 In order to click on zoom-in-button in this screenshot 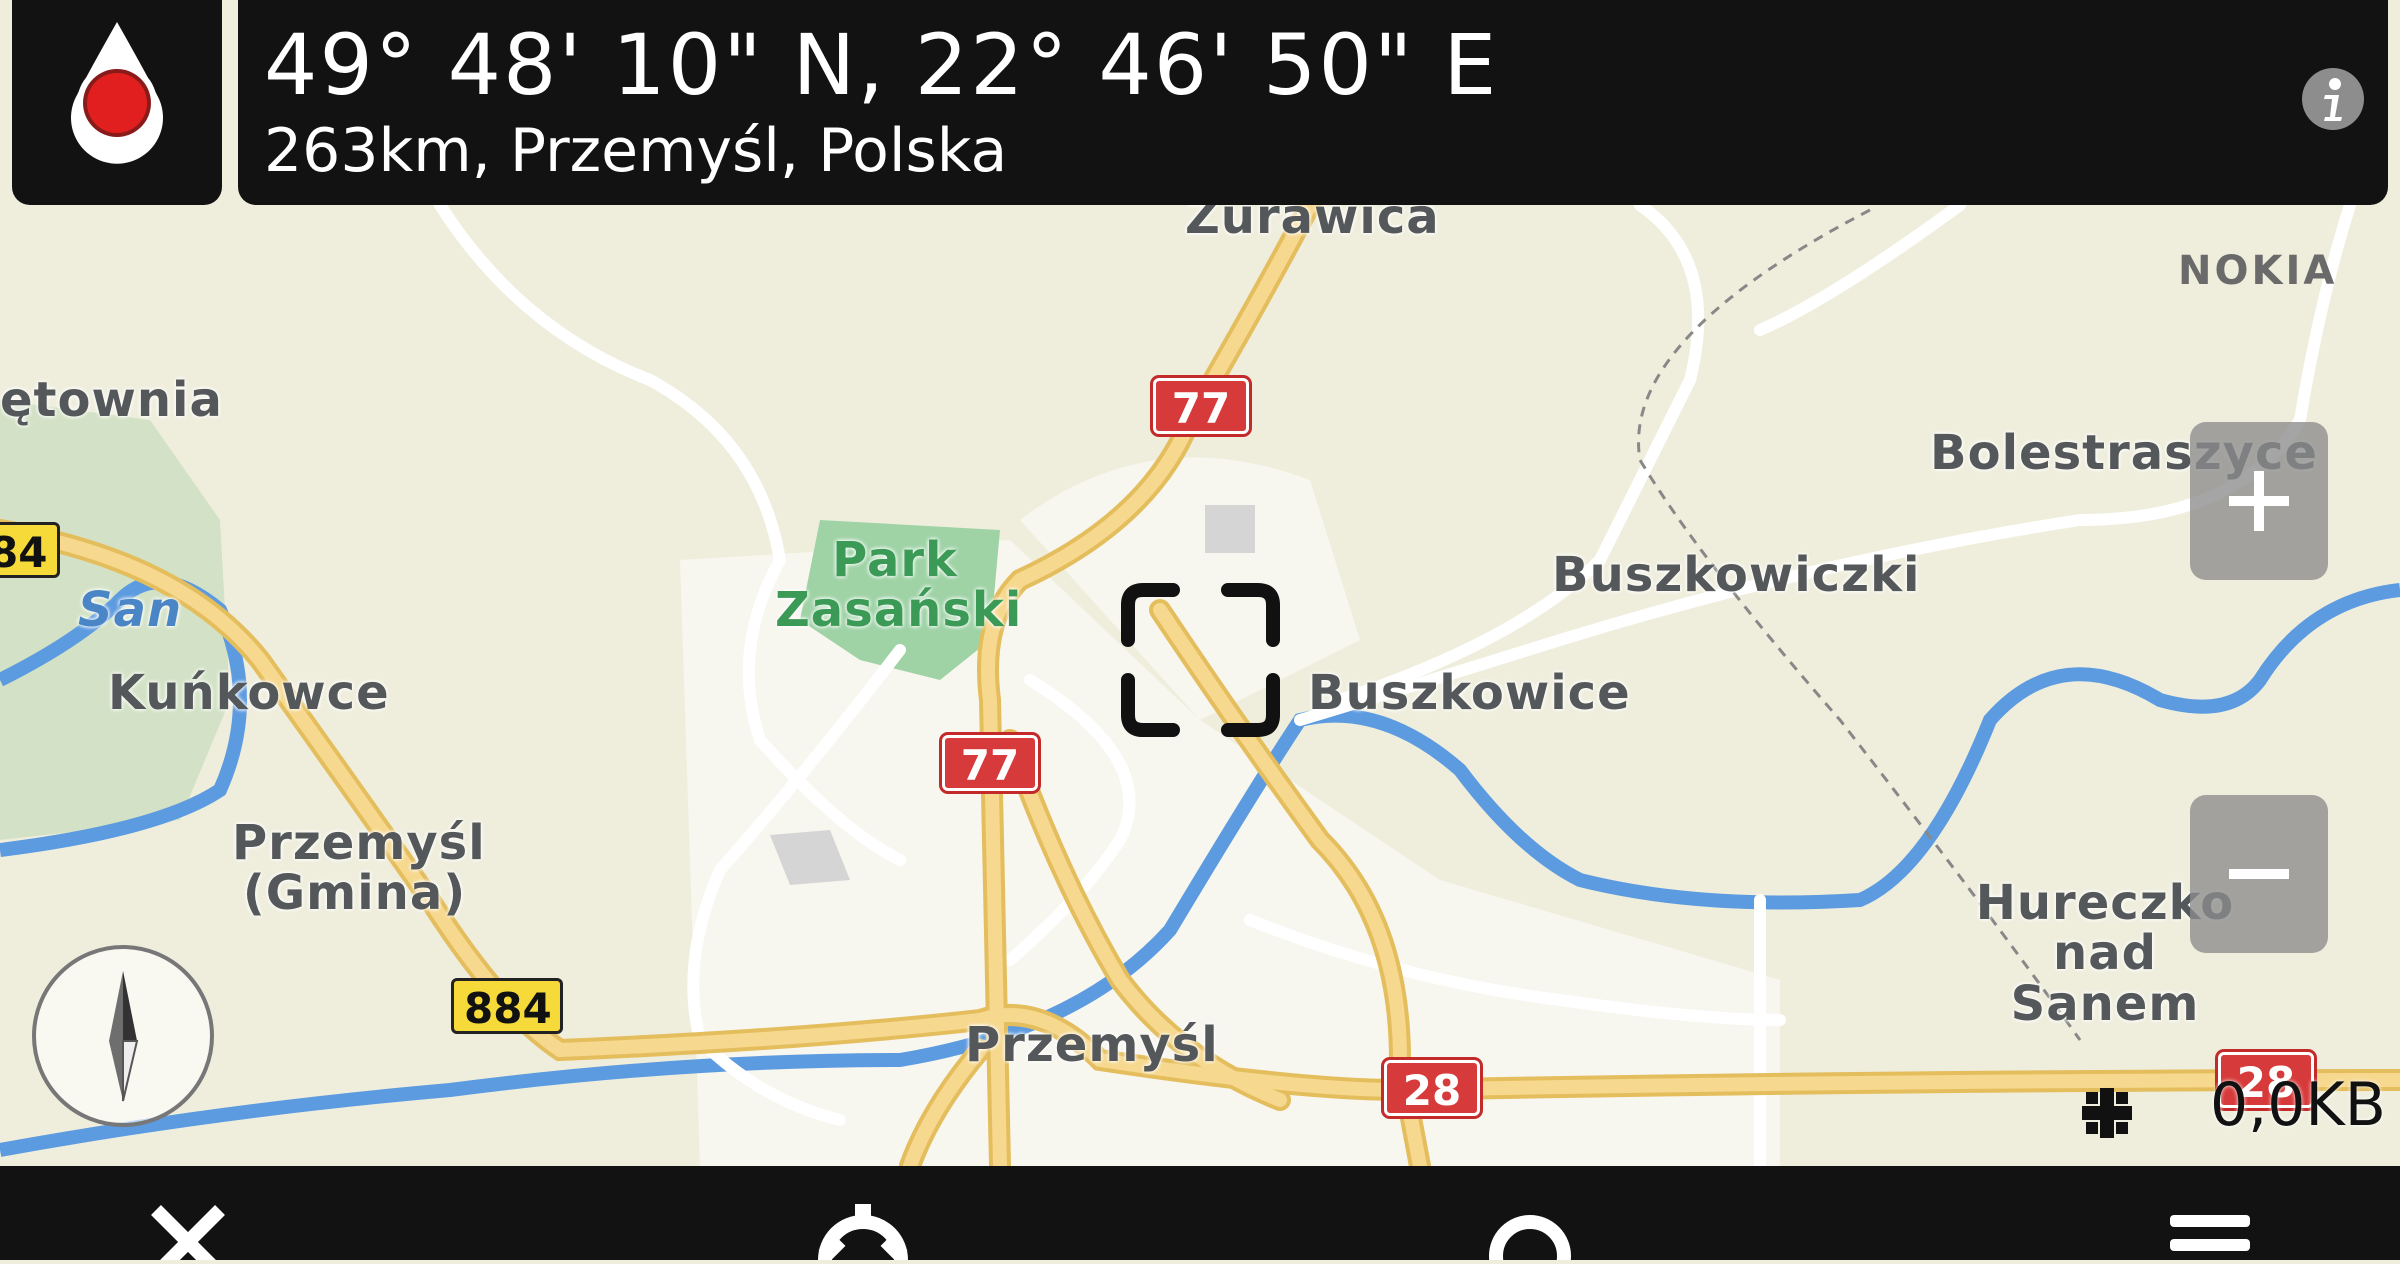, I will do `click(2259, 501)`.